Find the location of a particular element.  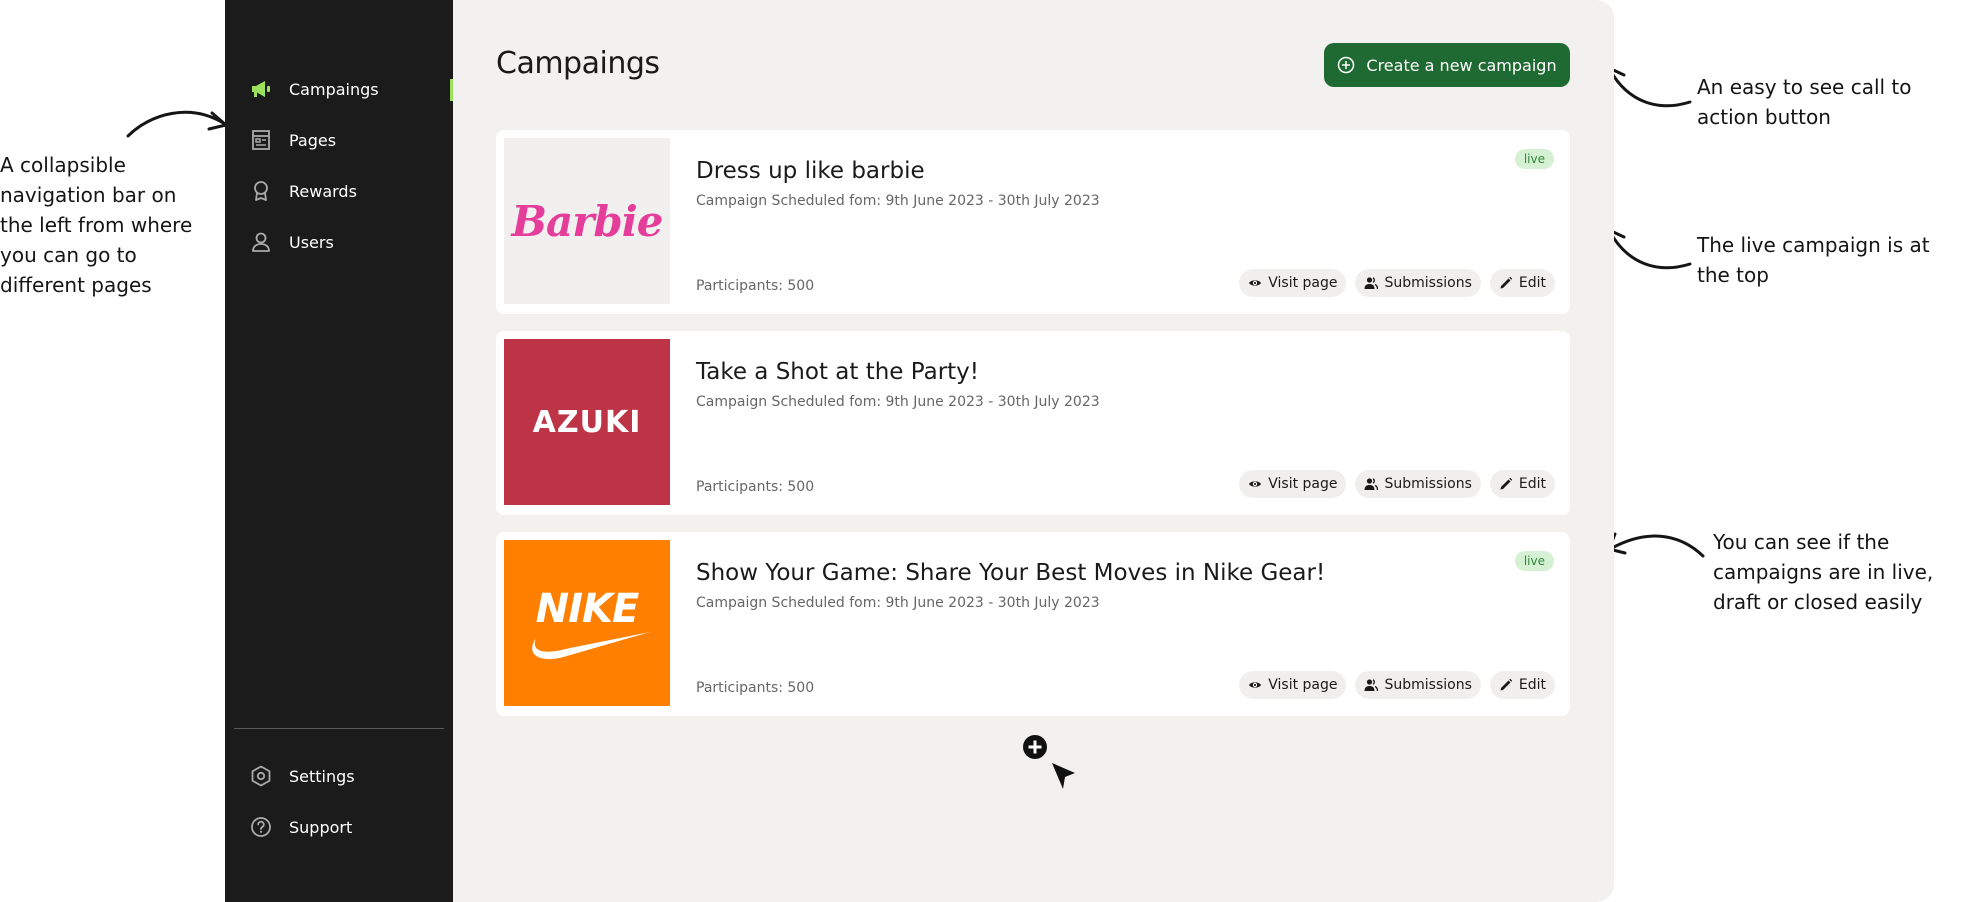

sidebar-item-campaigns: Campaings is located at coordinates (351, 89).